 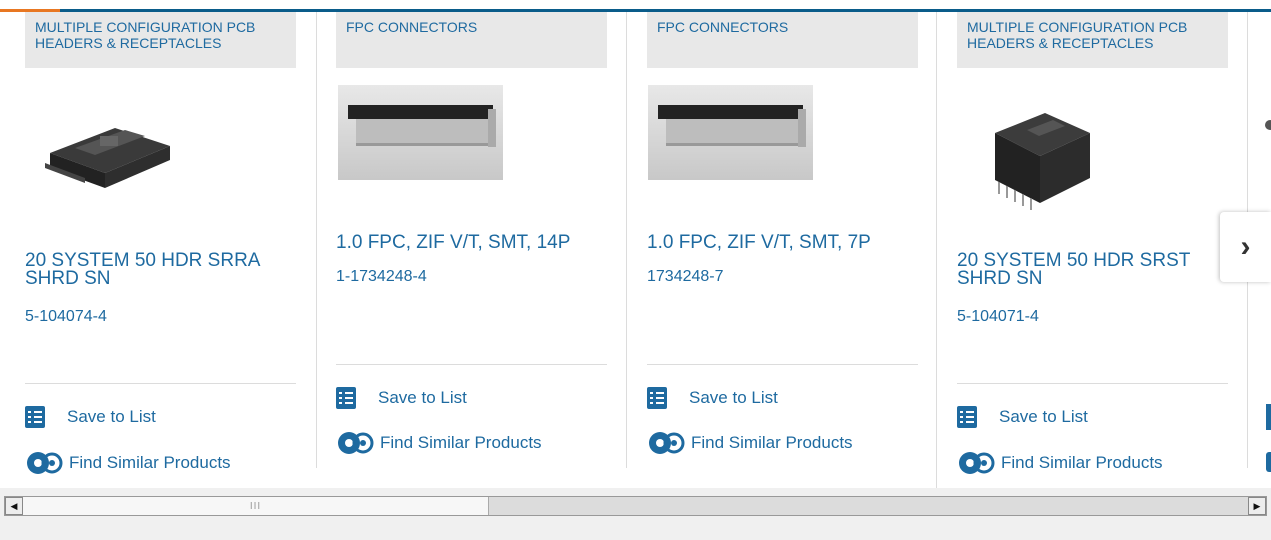 I want to click on chevron-right-icon: ›, so click(x=1245, y=246).